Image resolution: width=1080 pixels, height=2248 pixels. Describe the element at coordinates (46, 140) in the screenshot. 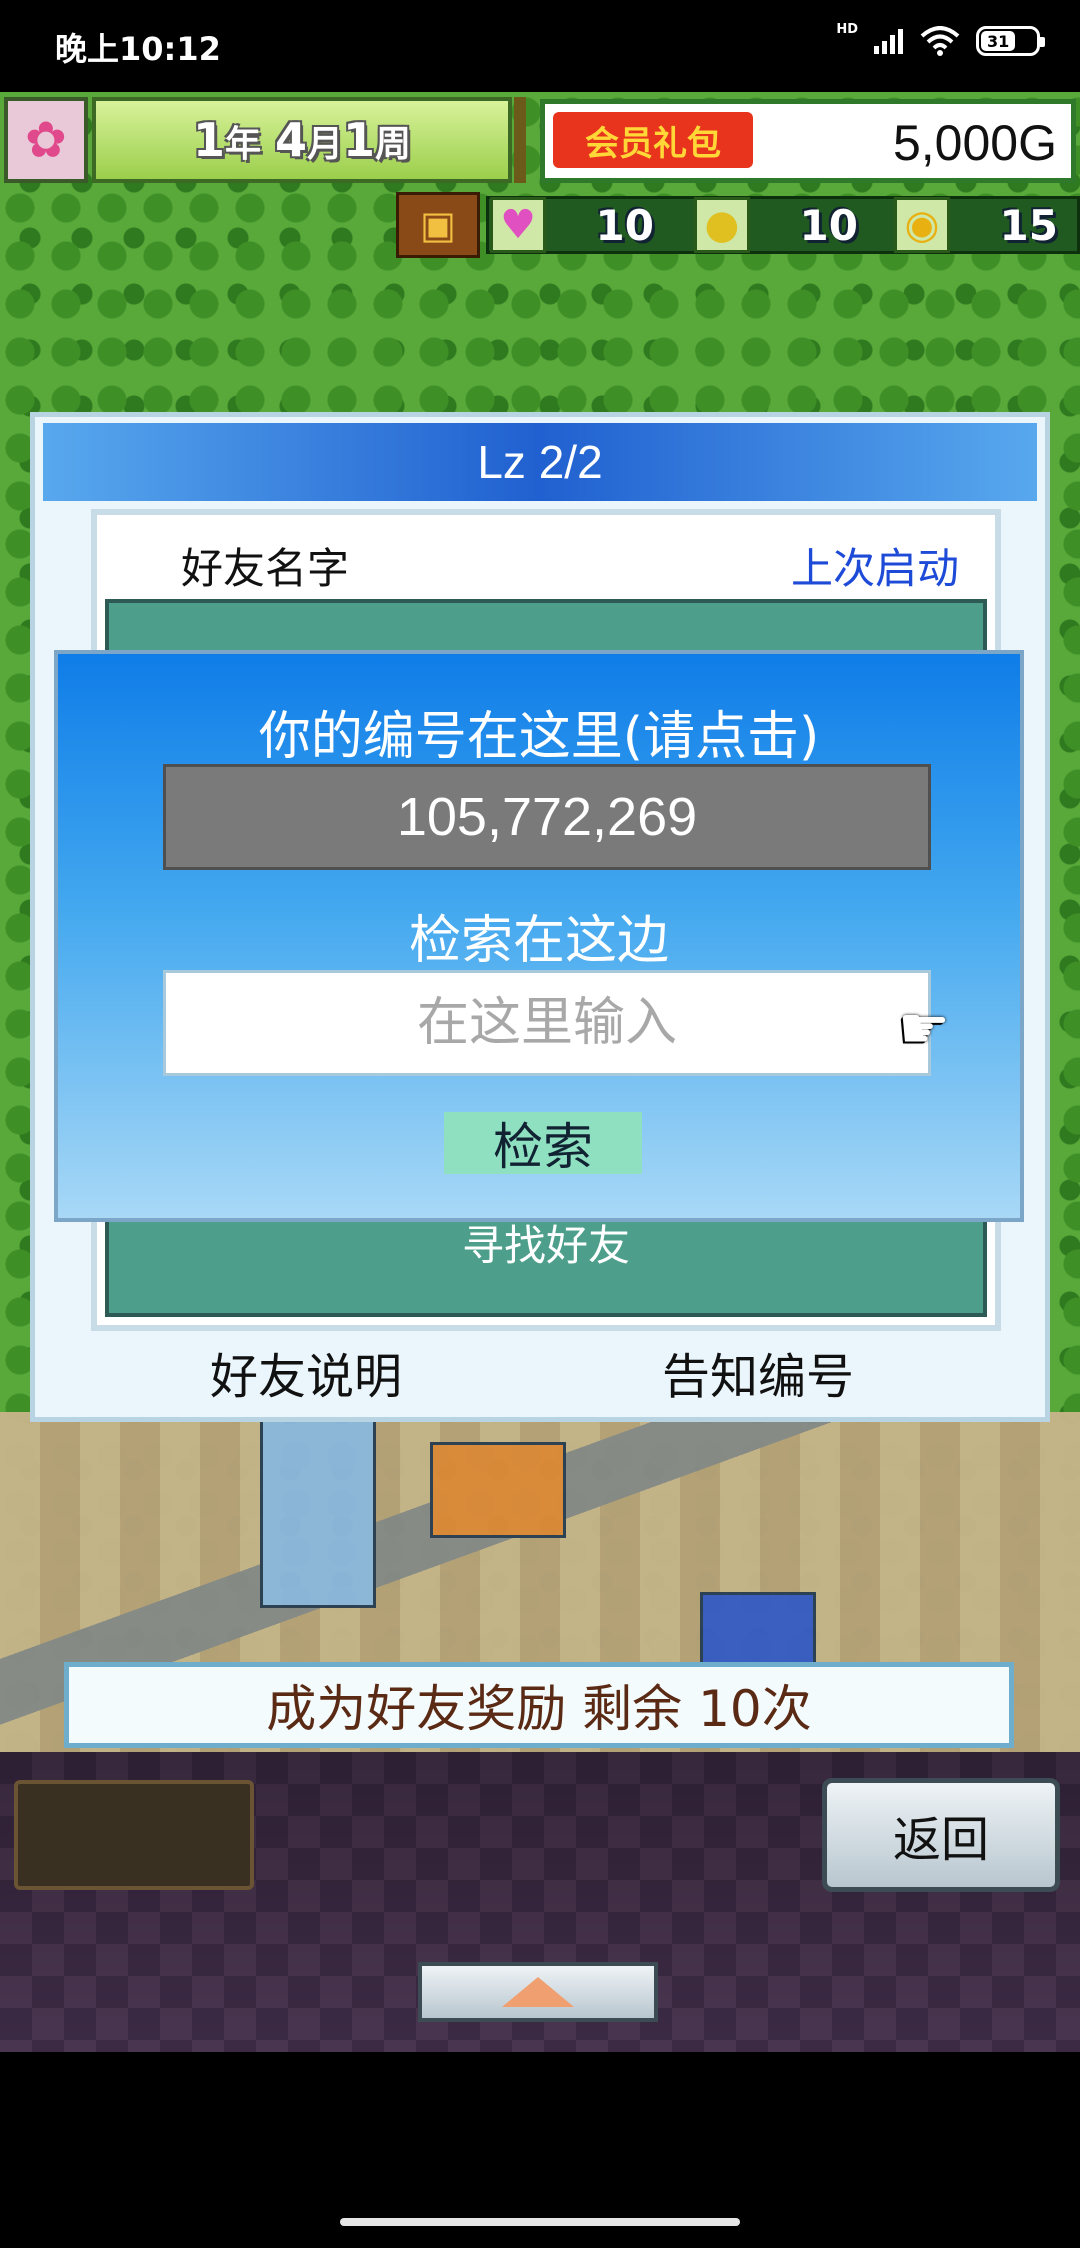

I see `flower-avatar-icon: ✿` at that location.